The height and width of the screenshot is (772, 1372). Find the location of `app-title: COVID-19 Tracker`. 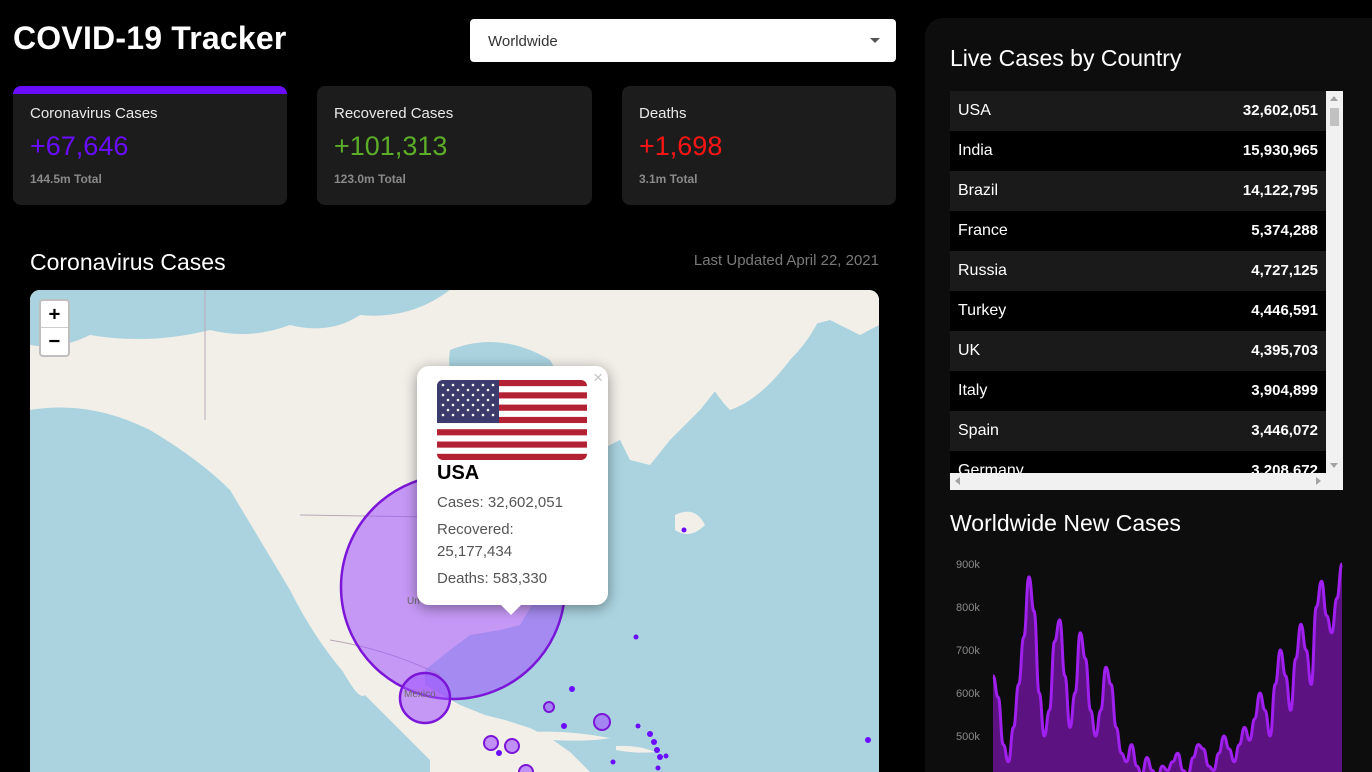

app-title: COVID-19 Tracker is located at coordinates (150, 38).